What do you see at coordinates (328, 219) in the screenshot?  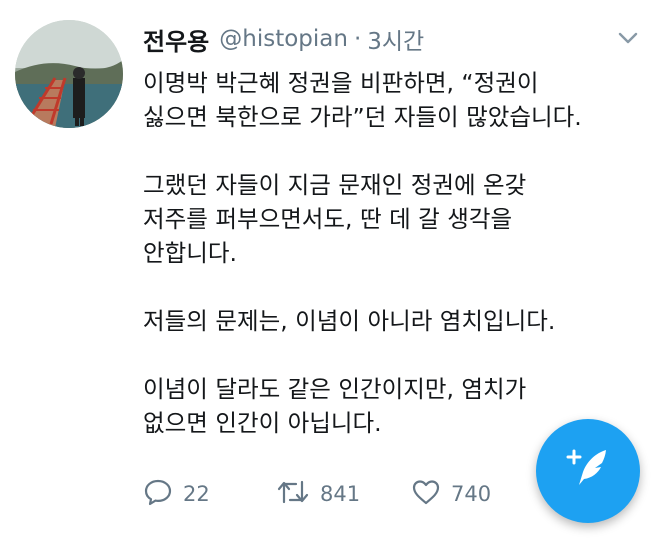 I see `tweet-line: 저주를 퍼부으면서도, 딴 데 갈 생각을` at bounding box center [328, 219].